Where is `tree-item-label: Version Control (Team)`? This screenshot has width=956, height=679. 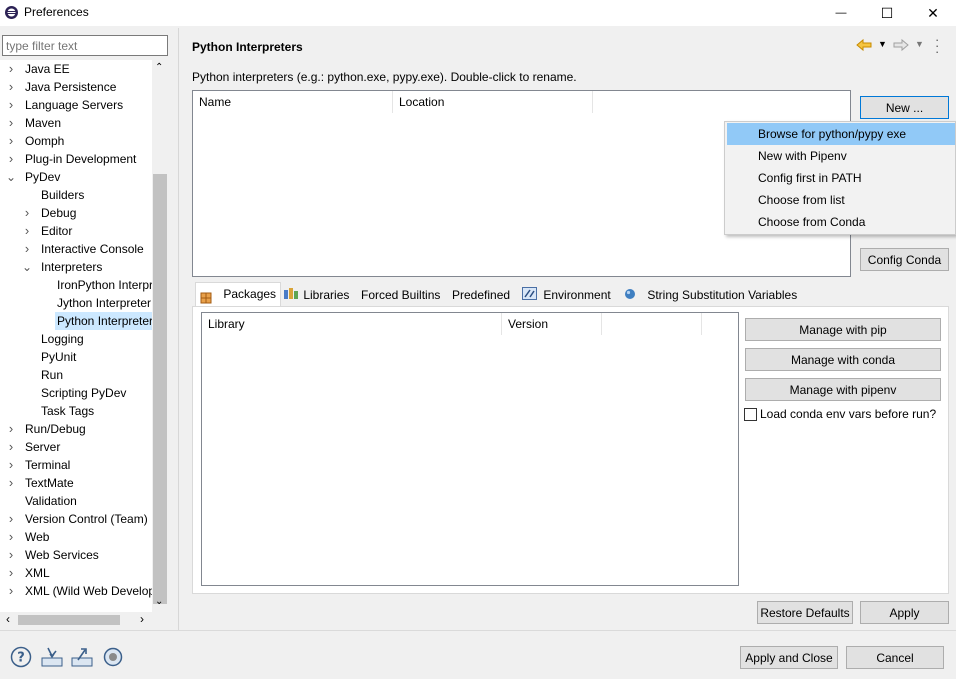 tree-item-label: Version Control (Team) is located at coordinates (86, 519).